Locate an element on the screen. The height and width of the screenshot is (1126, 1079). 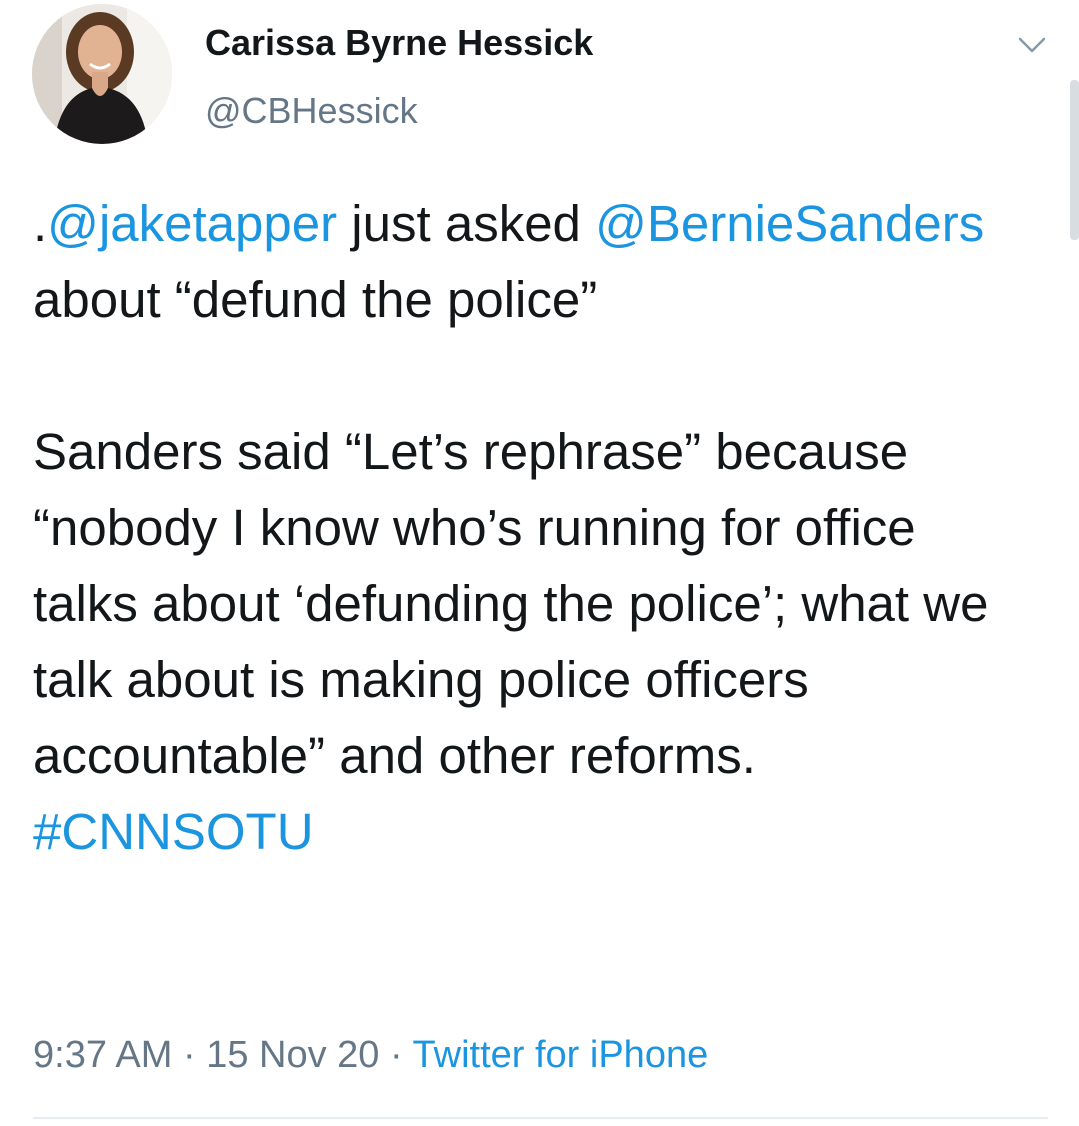
avatar is located at coordinates (102, 74).